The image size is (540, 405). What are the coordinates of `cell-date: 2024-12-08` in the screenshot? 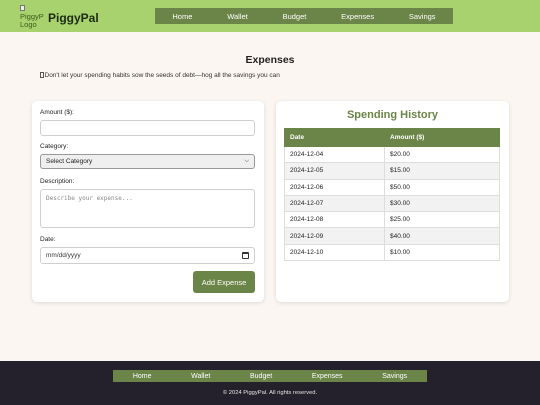 It's located at (334, 220).